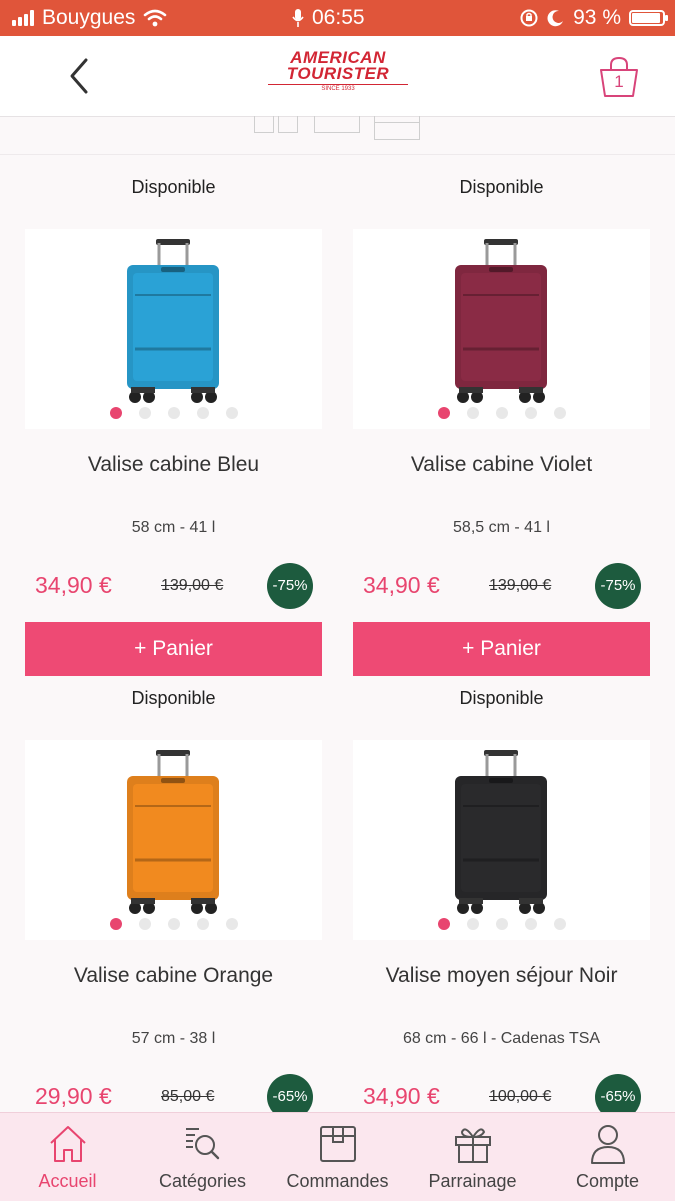  I want to click on tab-label: Commandes, so click(337, 1181).